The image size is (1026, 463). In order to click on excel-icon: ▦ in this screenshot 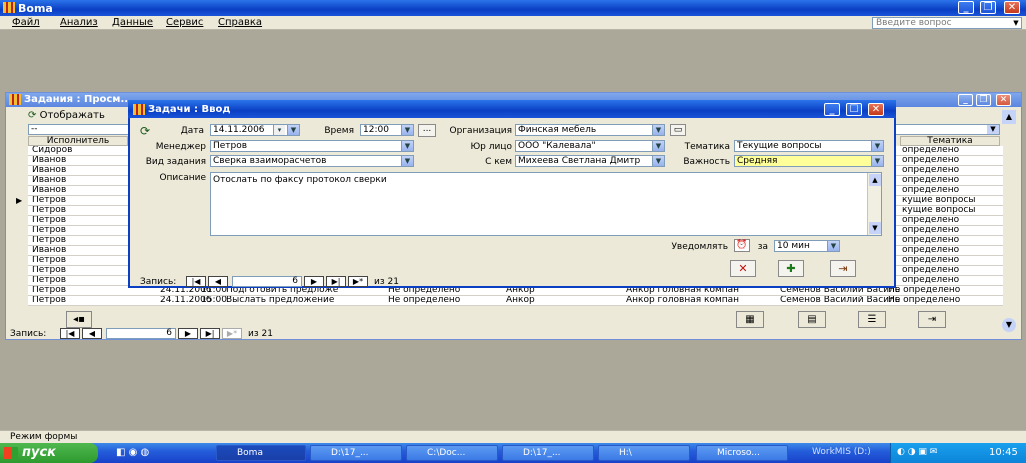, I will do `click(750, 319)`.